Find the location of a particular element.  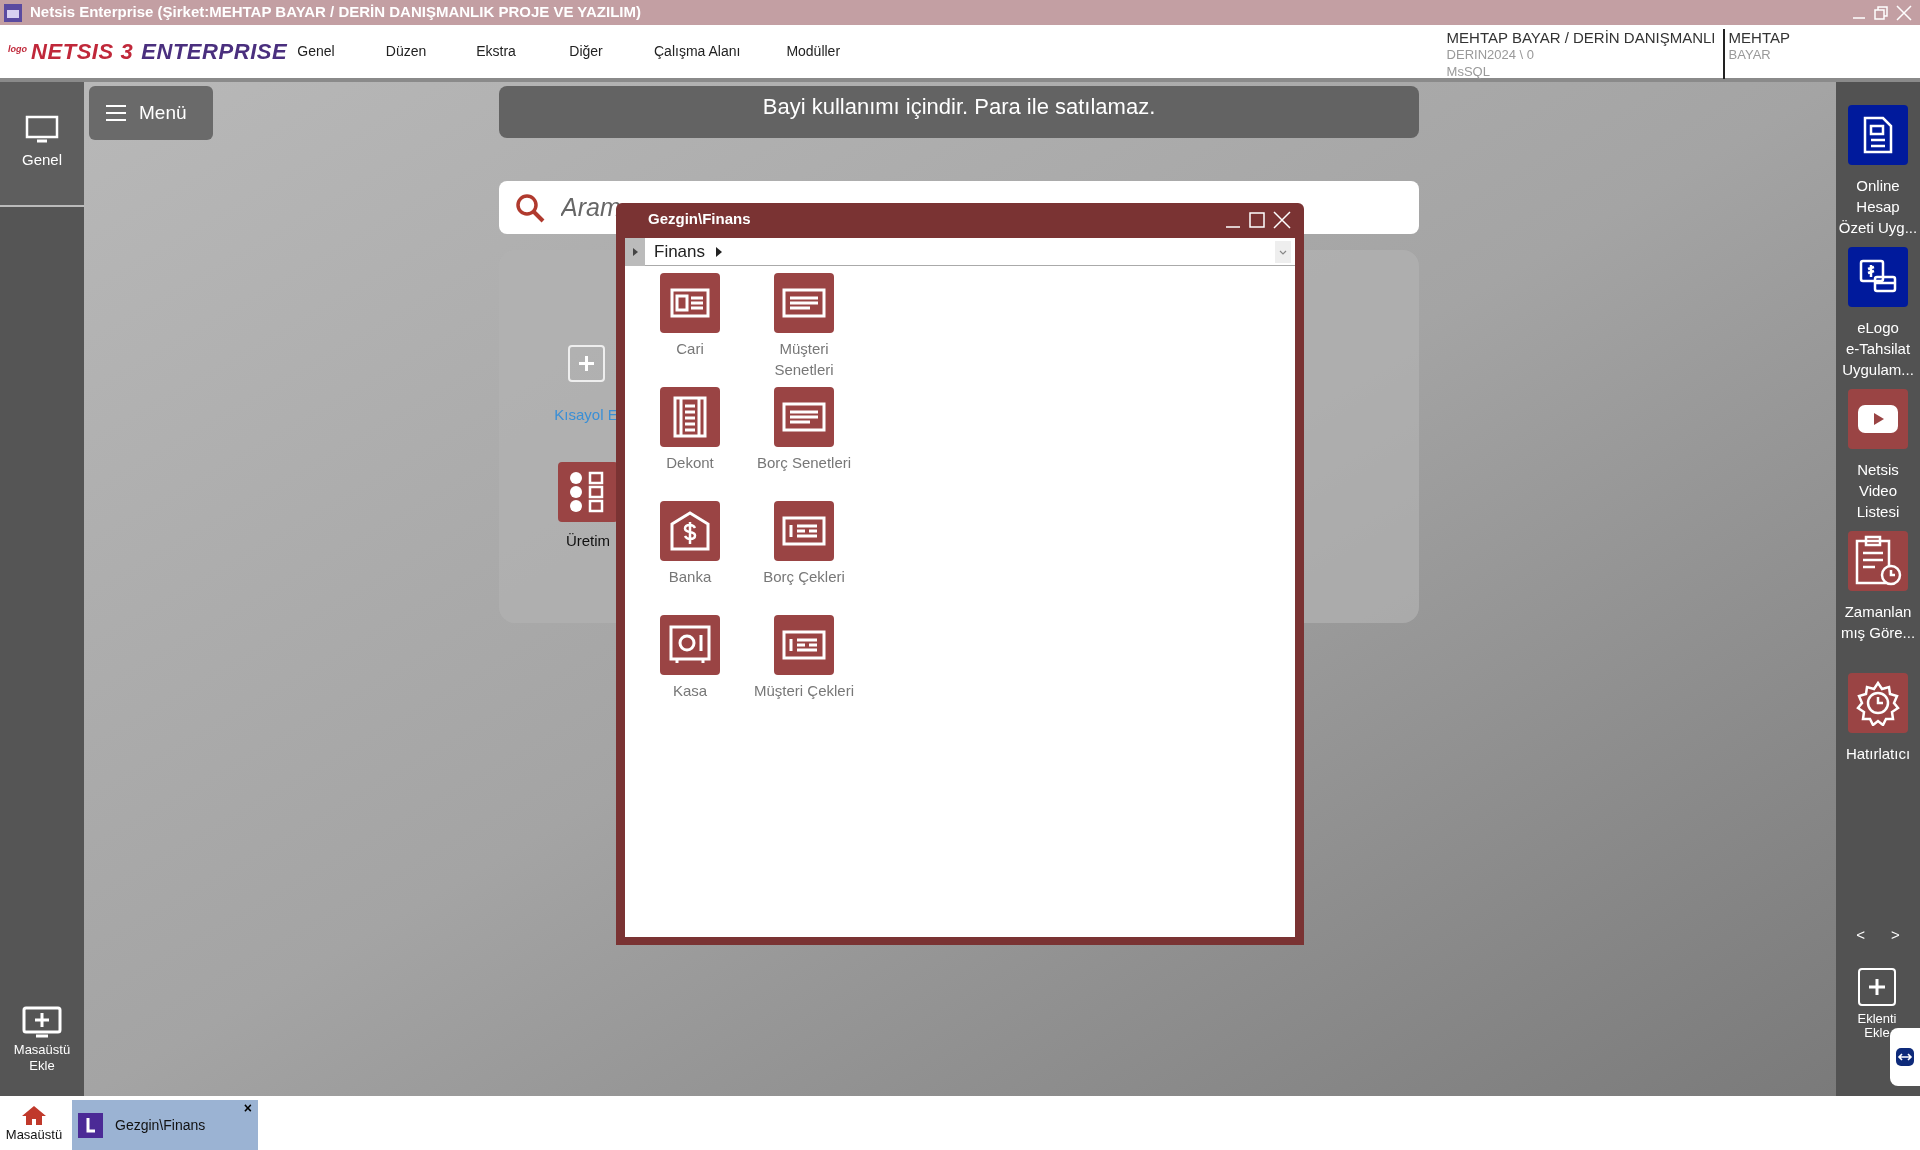

user-first-name: MEHTAP is located at coordinates (1759, 37).